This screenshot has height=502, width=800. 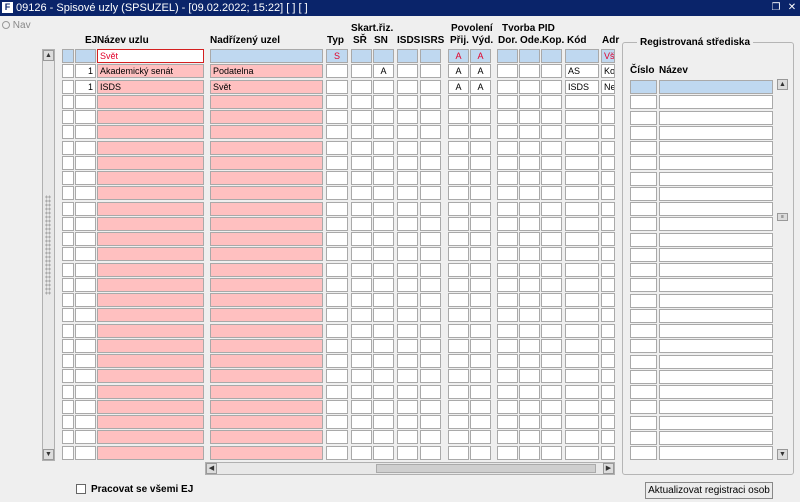 I want to click on cell-nazev: Akademický senát, so click(x=150, y=71).